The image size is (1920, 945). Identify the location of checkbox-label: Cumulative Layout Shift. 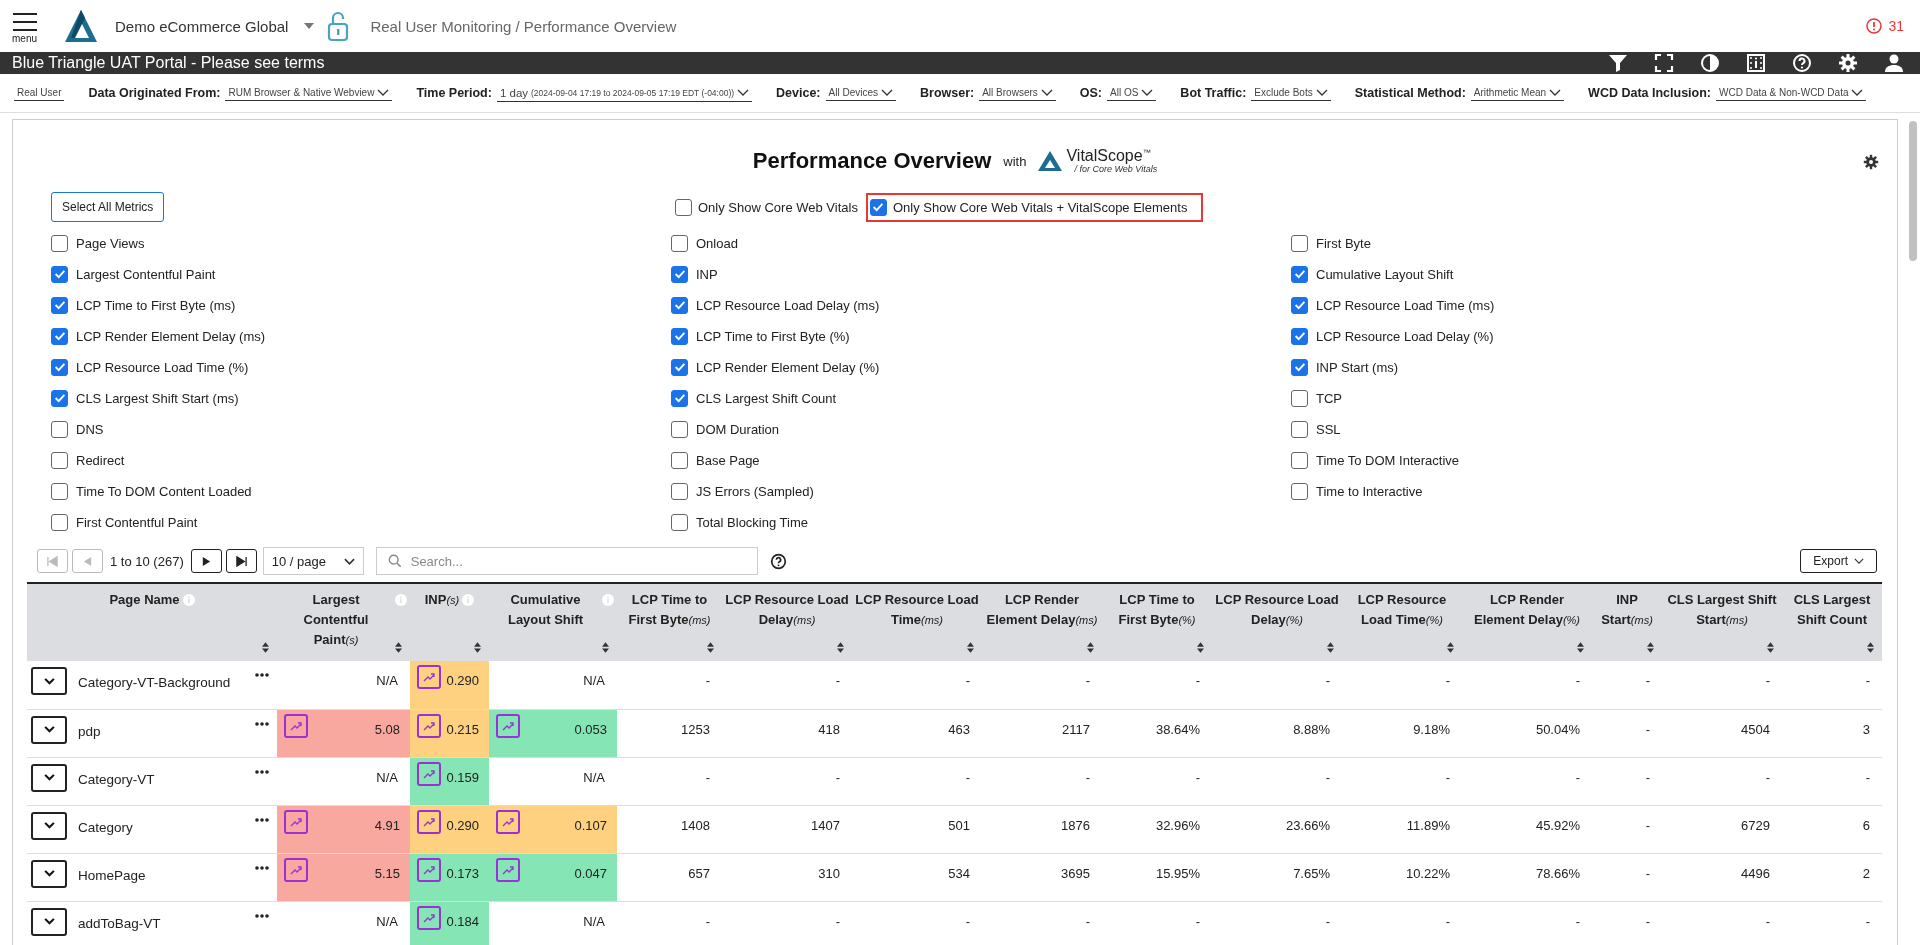
(1385, 274).